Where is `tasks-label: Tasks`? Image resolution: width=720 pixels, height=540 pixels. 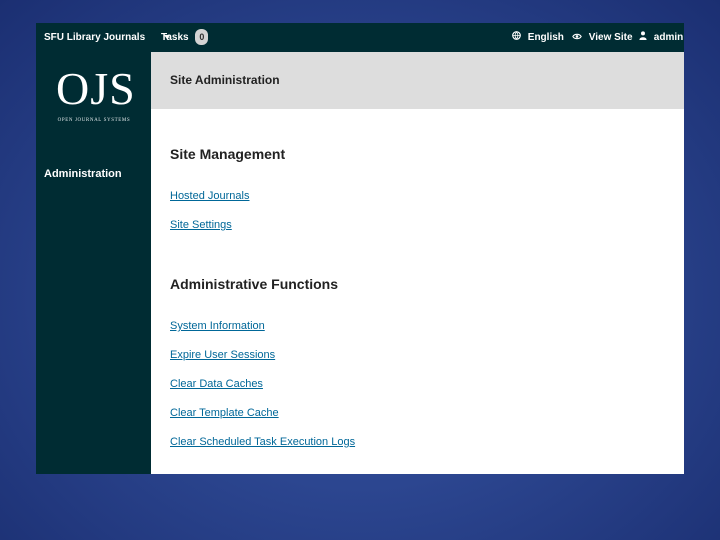 tasks-label: Tasks is located at coordinates (175, 37).